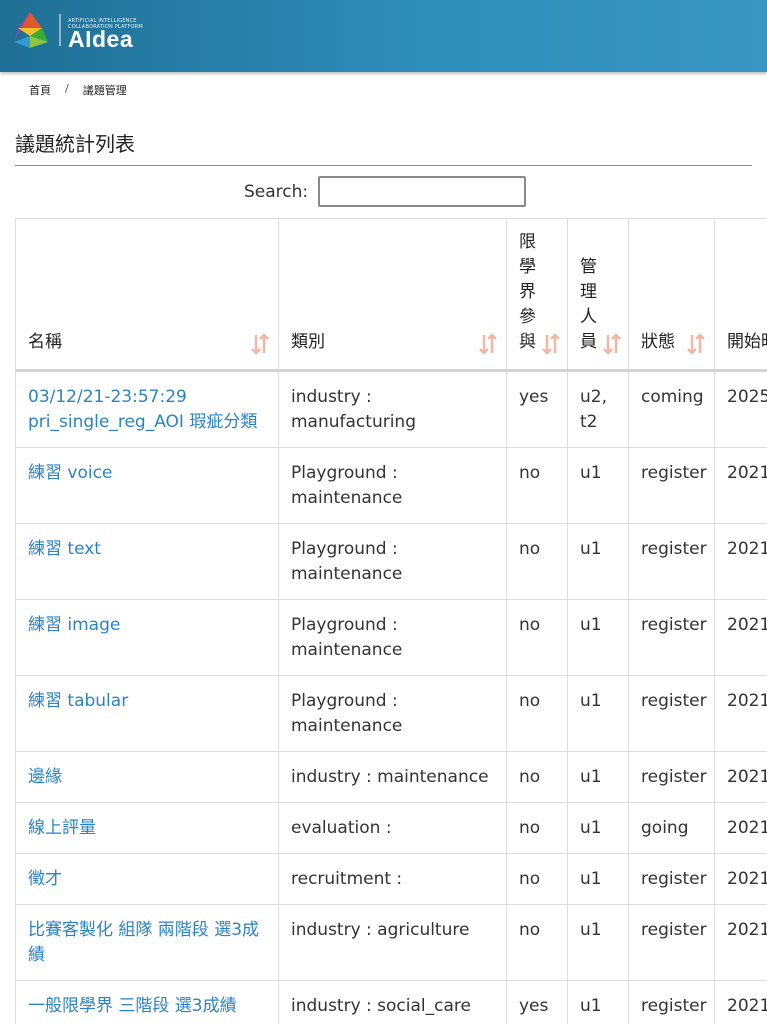 This screenshot has width=767, height=1024. Describe the element at coordinates (40, 90) in the screenshot. I see `breadcrumb-home-link: 首頁` at that location.